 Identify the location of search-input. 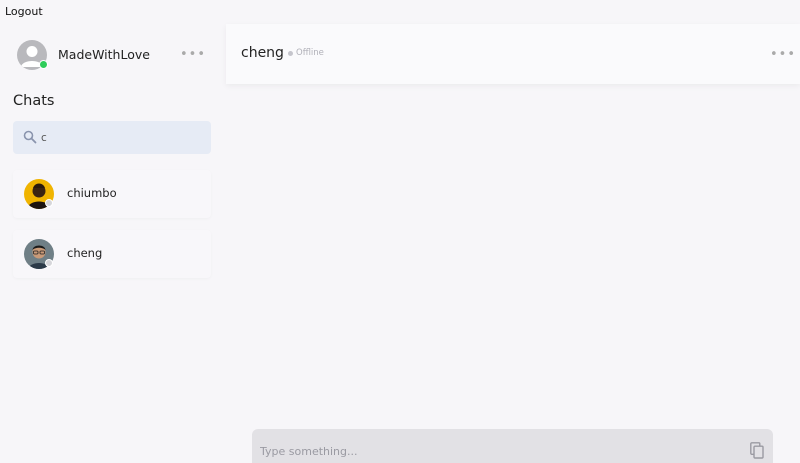
(121, 137).